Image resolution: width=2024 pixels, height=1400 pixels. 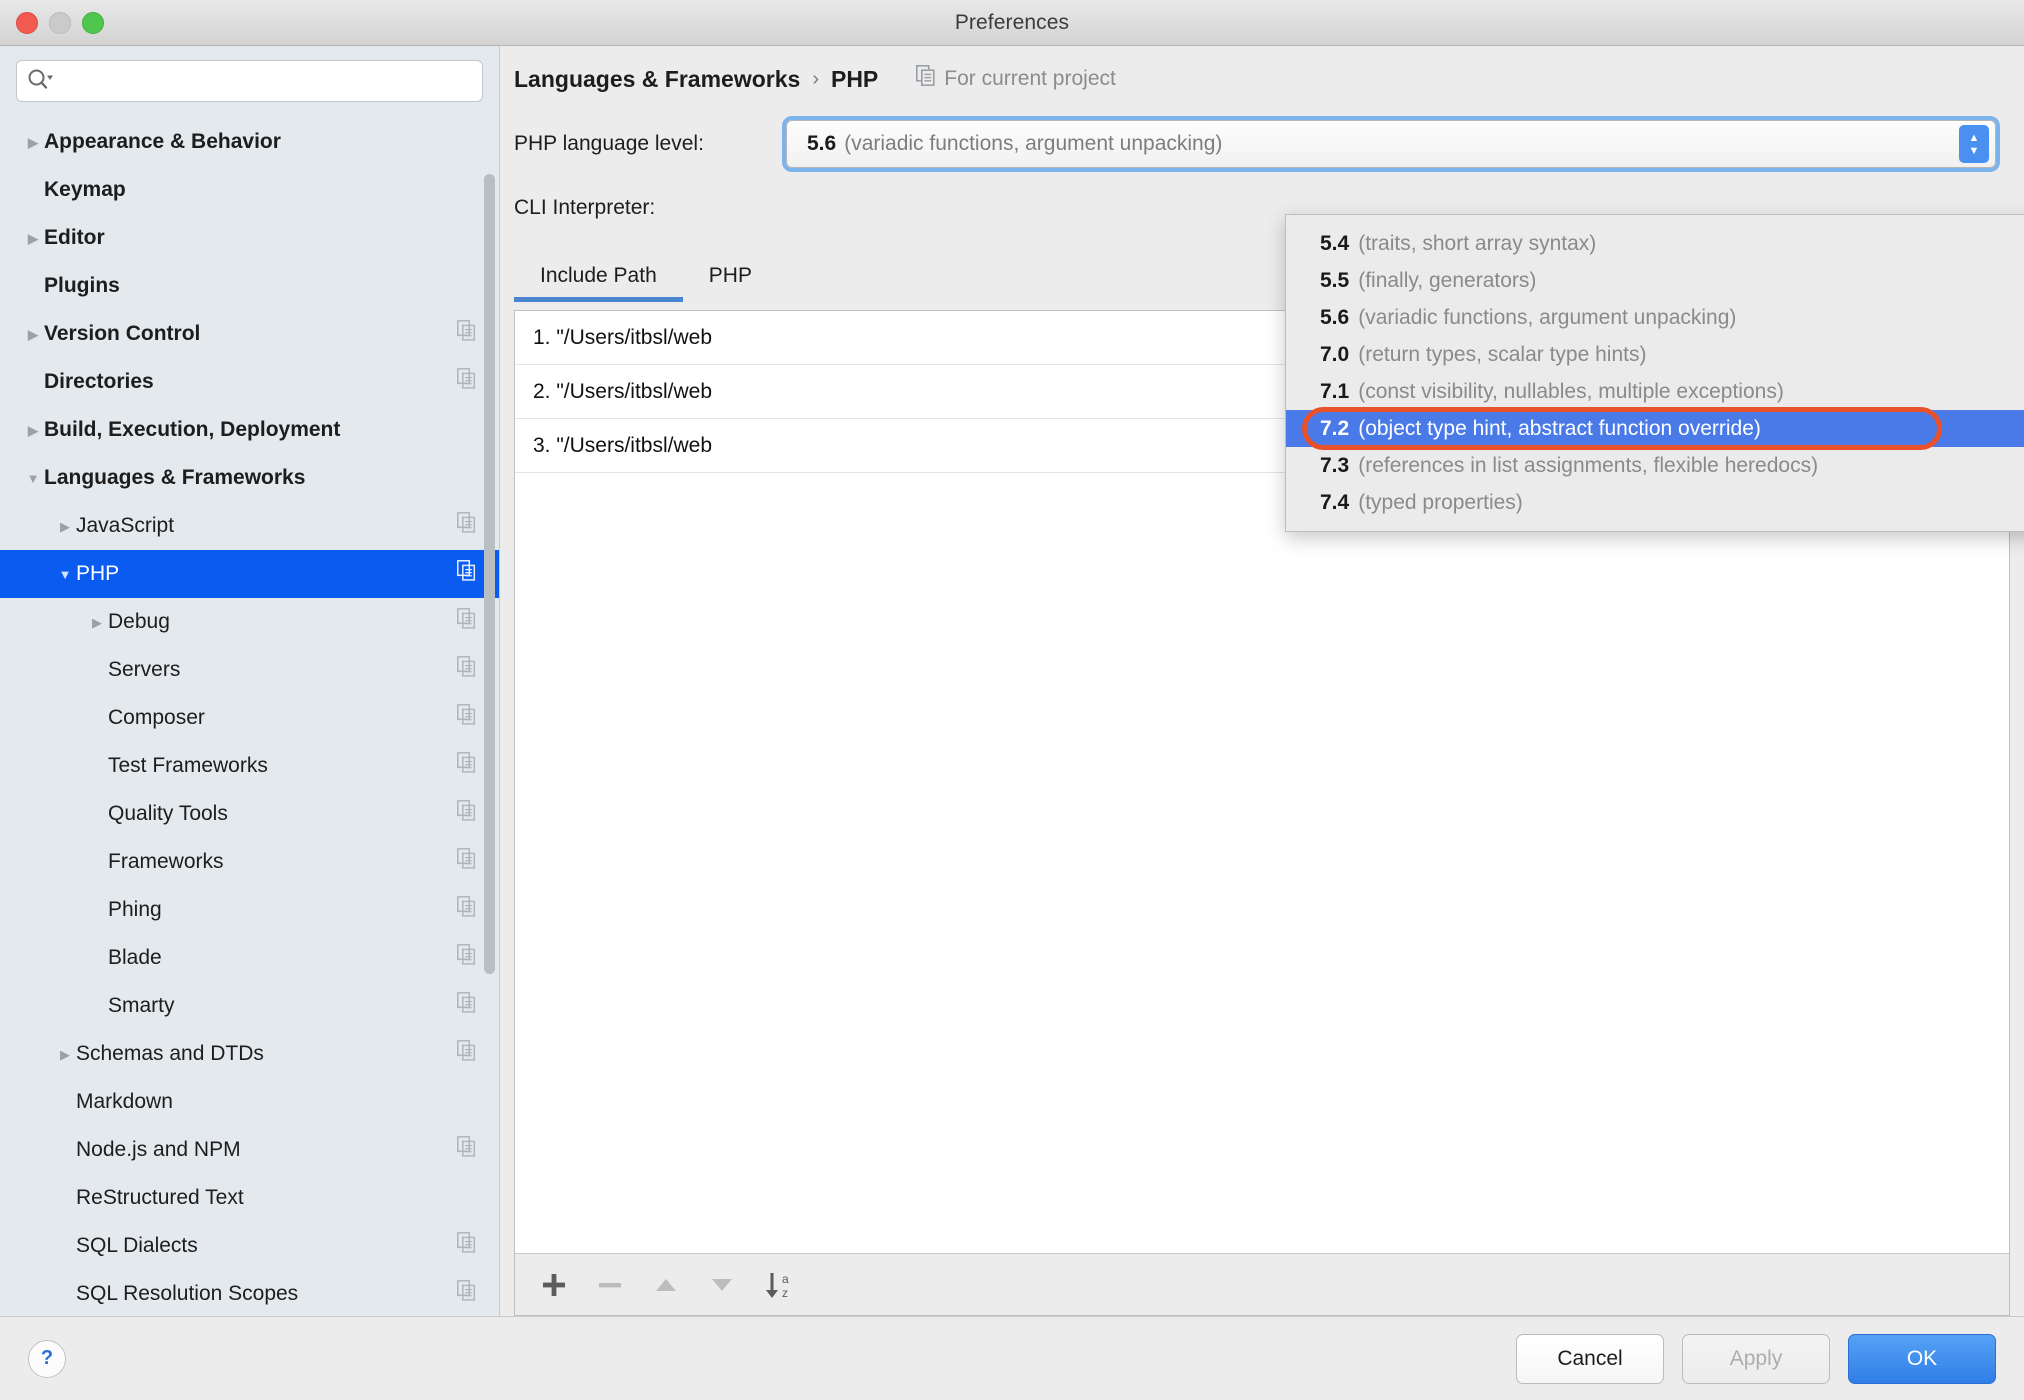 What do you see at coordinates (249, 430) in the screenshot?
I see `sidebar-item-build-execution-deployment: ▶ Build, Execution, Deployment` at bounding box center [249, 430].